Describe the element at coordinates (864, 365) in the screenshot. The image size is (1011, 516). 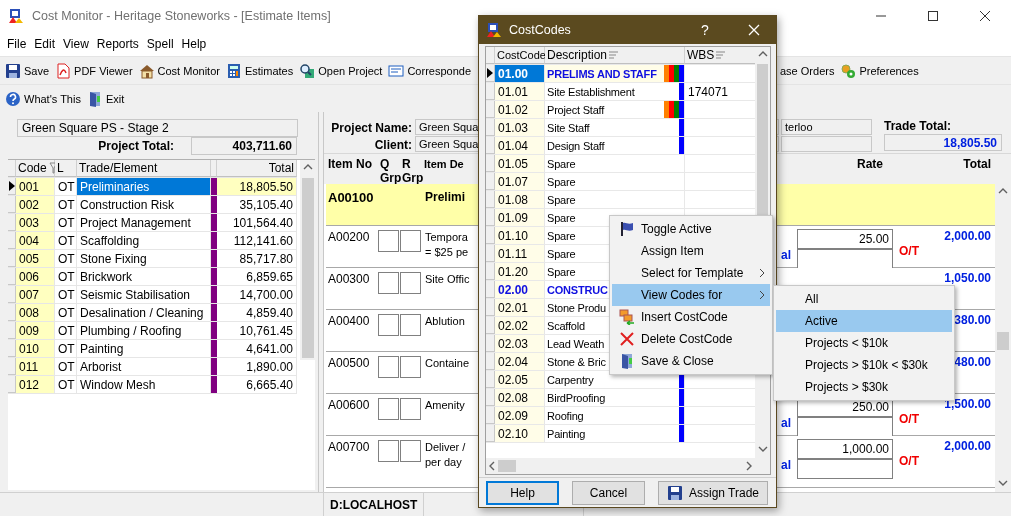
I see `menu-item: Projects > $10k < $30k` at that location.